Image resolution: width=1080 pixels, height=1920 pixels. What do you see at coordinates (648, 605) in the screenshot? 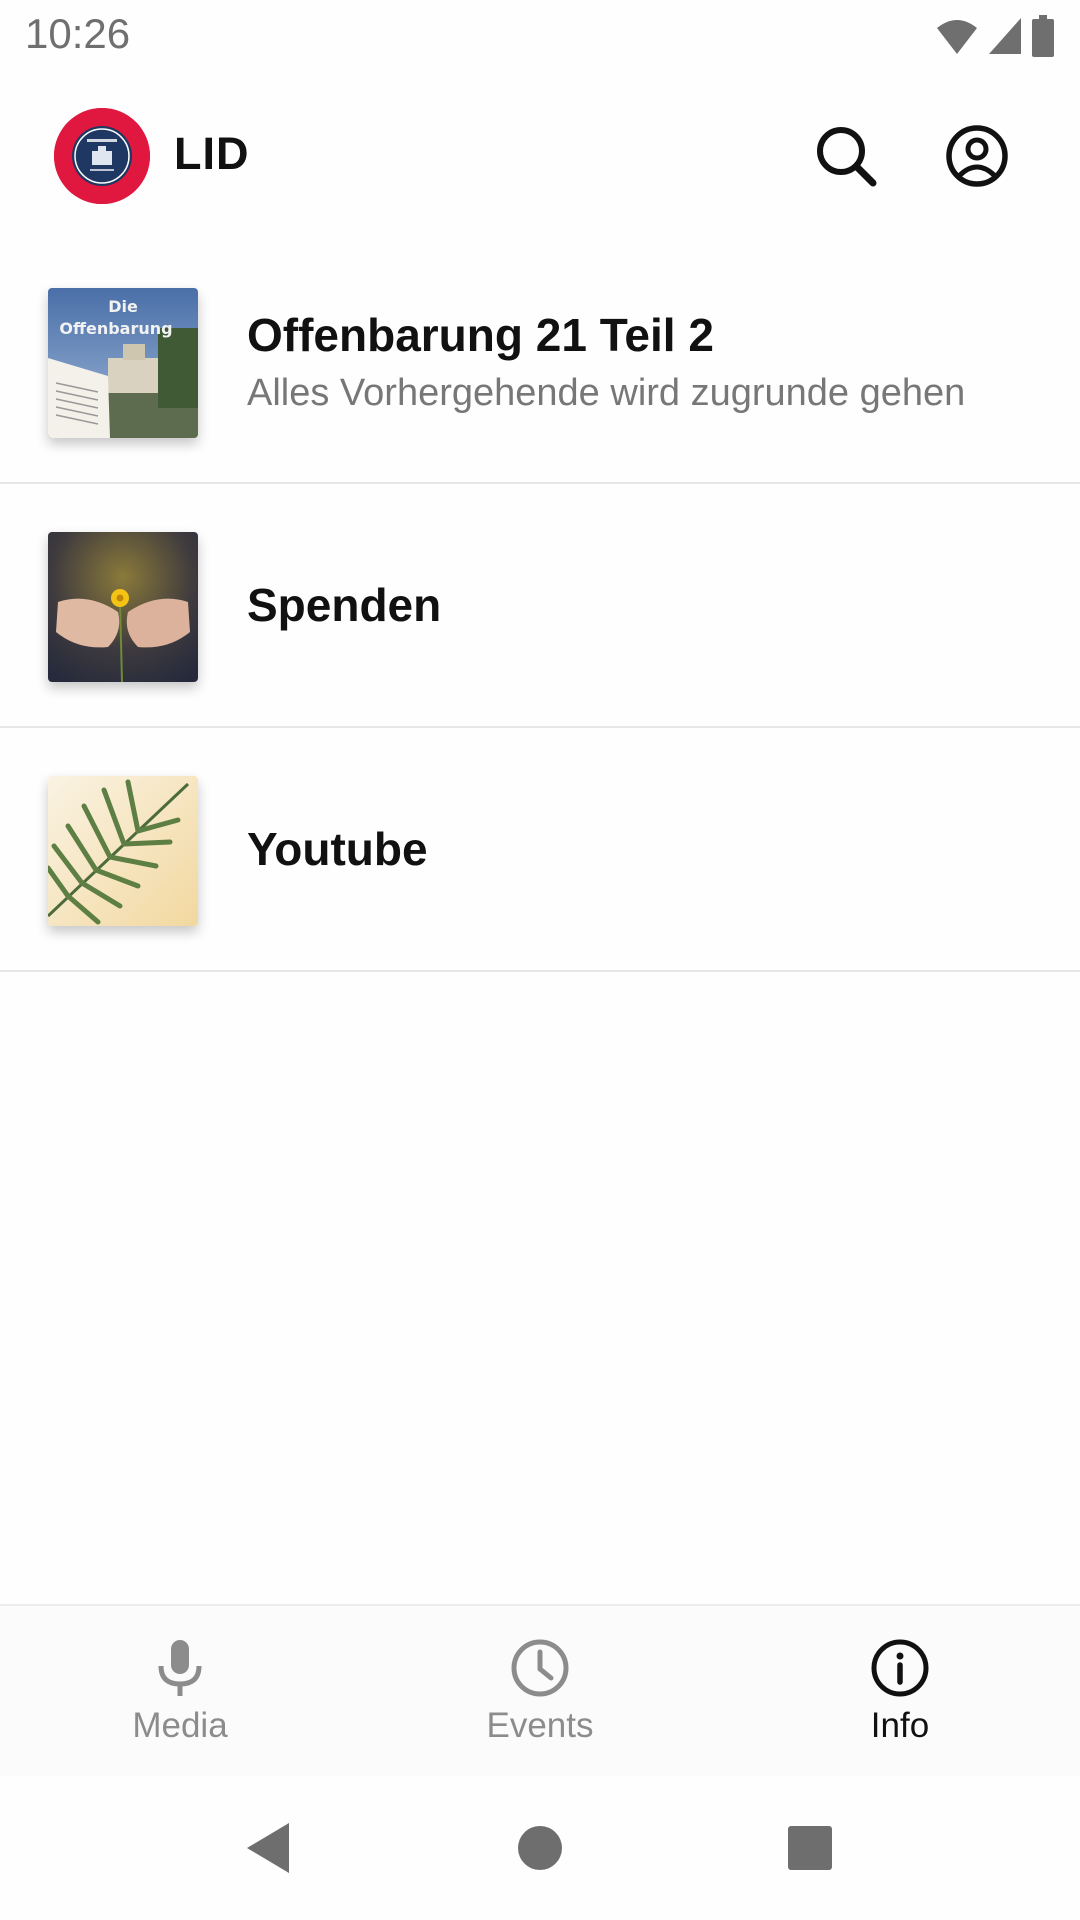
I see `list-item-text: Spenden` at bounding box center [648, 605].